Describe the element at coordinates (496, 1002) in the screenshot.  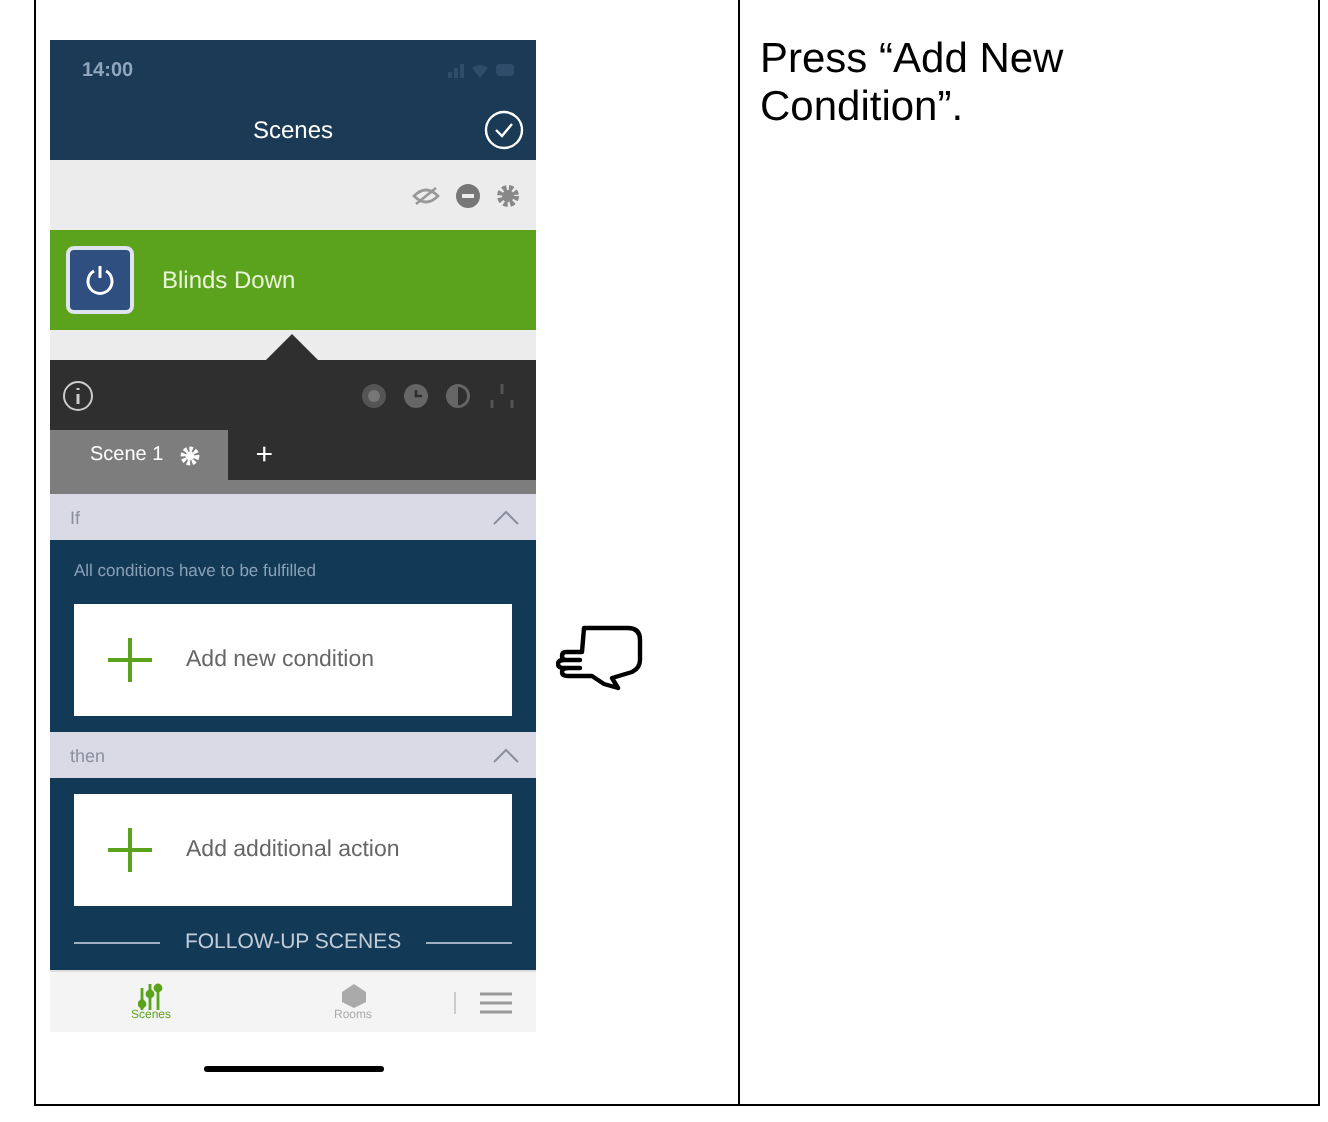
I see `menu-icon` at that location.